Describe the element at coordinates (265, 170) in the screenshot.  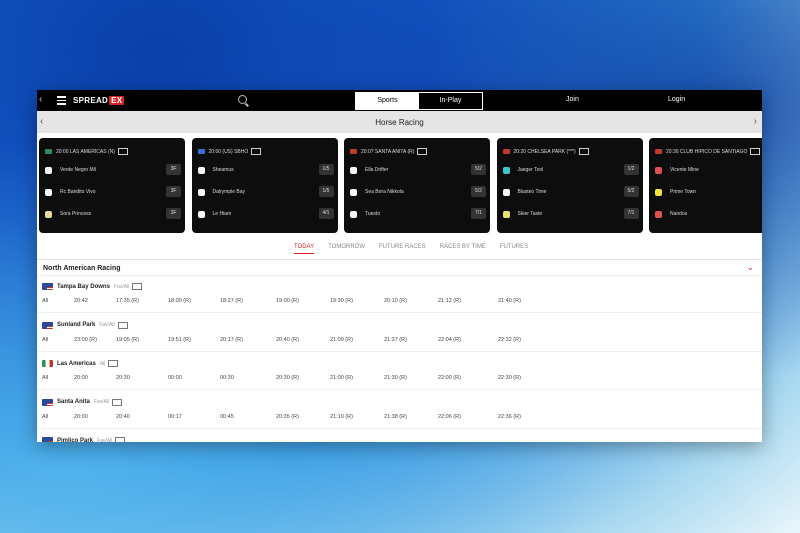
I see `runner-row: Sheamus 1/5` at that location.